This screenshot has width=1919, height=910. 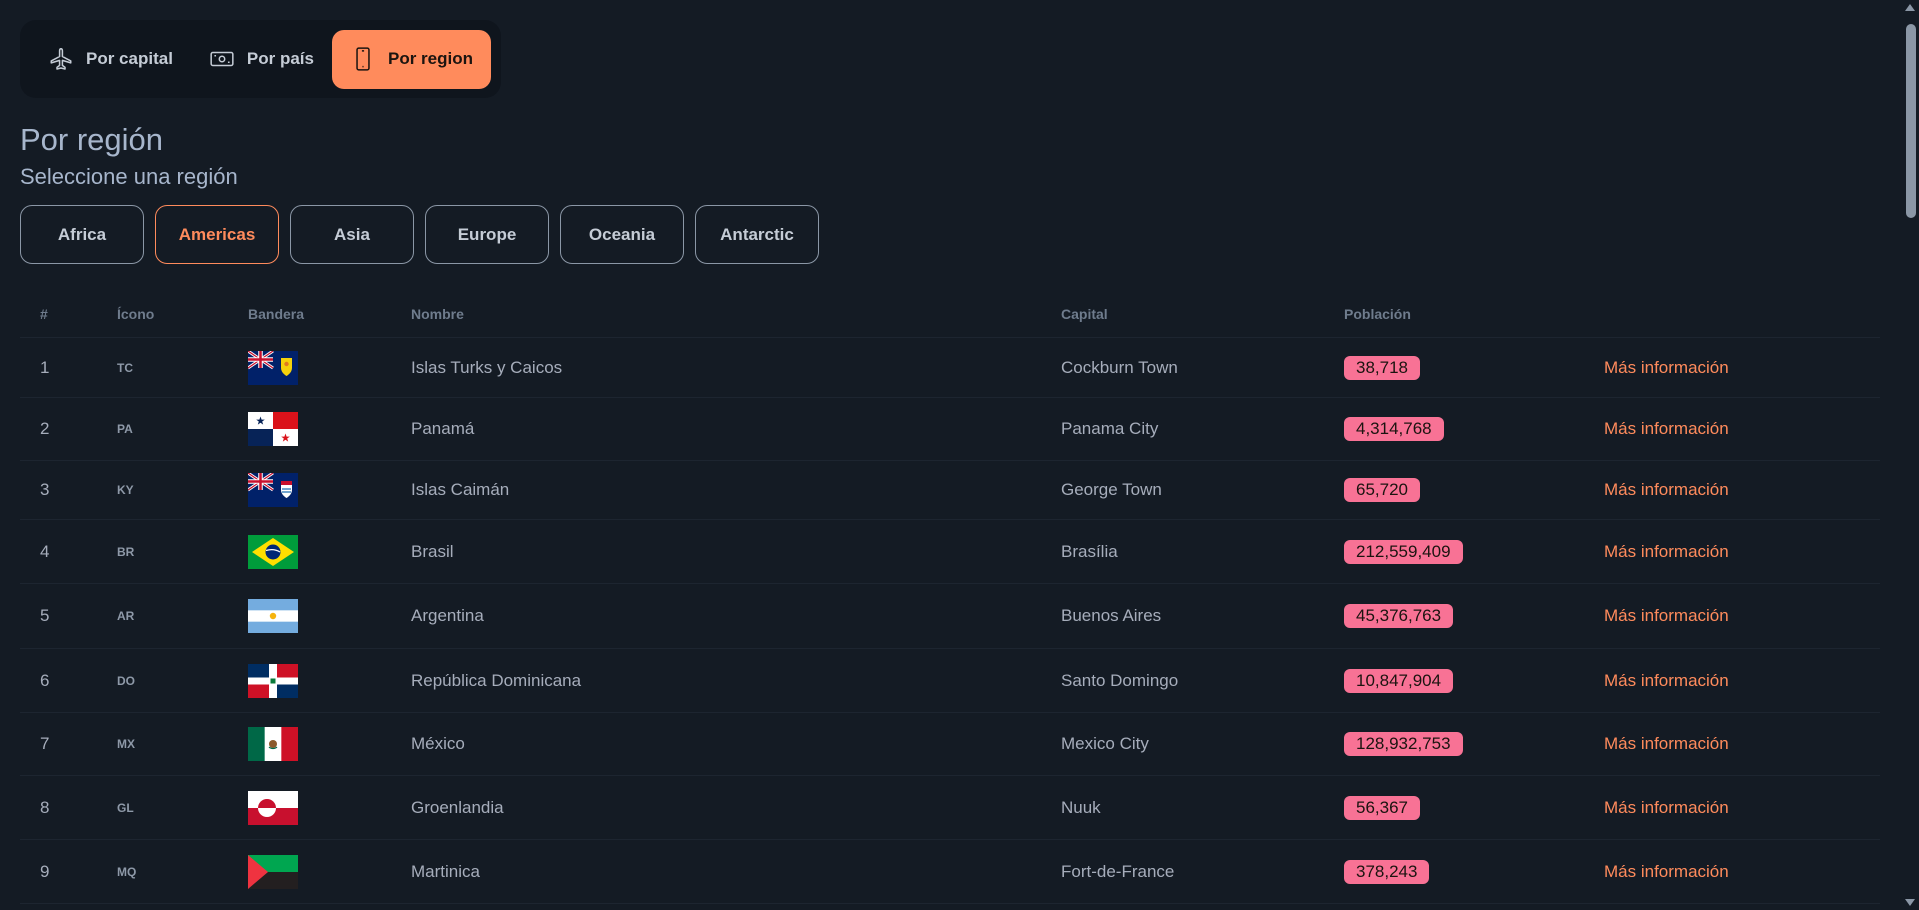 What do you see at coordinates (273, 616) in the screenshot?
I see `flag-ar-icon` at bounding box center [273, 616].